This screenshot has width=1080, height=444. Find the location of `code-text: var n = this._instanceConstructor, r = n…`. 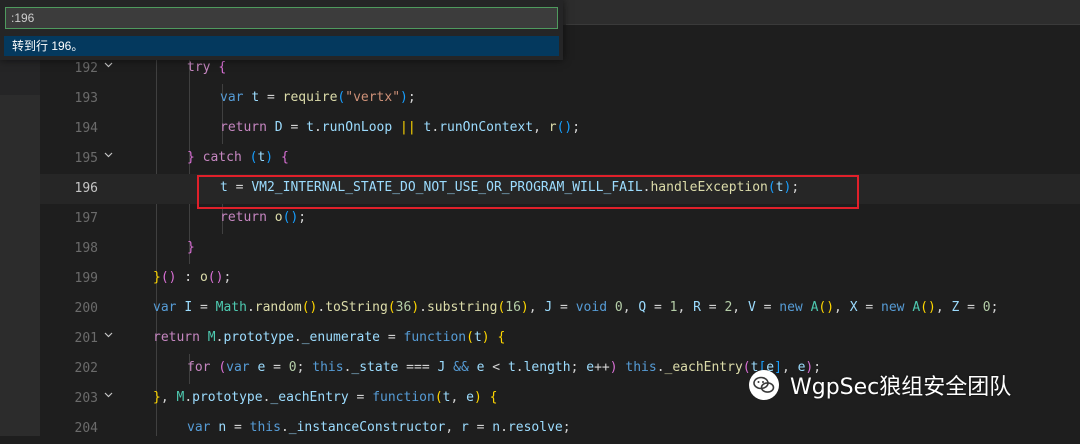

code-text: var n = this._instanceConstructor, r = n… is located at coordinates (379, 427).